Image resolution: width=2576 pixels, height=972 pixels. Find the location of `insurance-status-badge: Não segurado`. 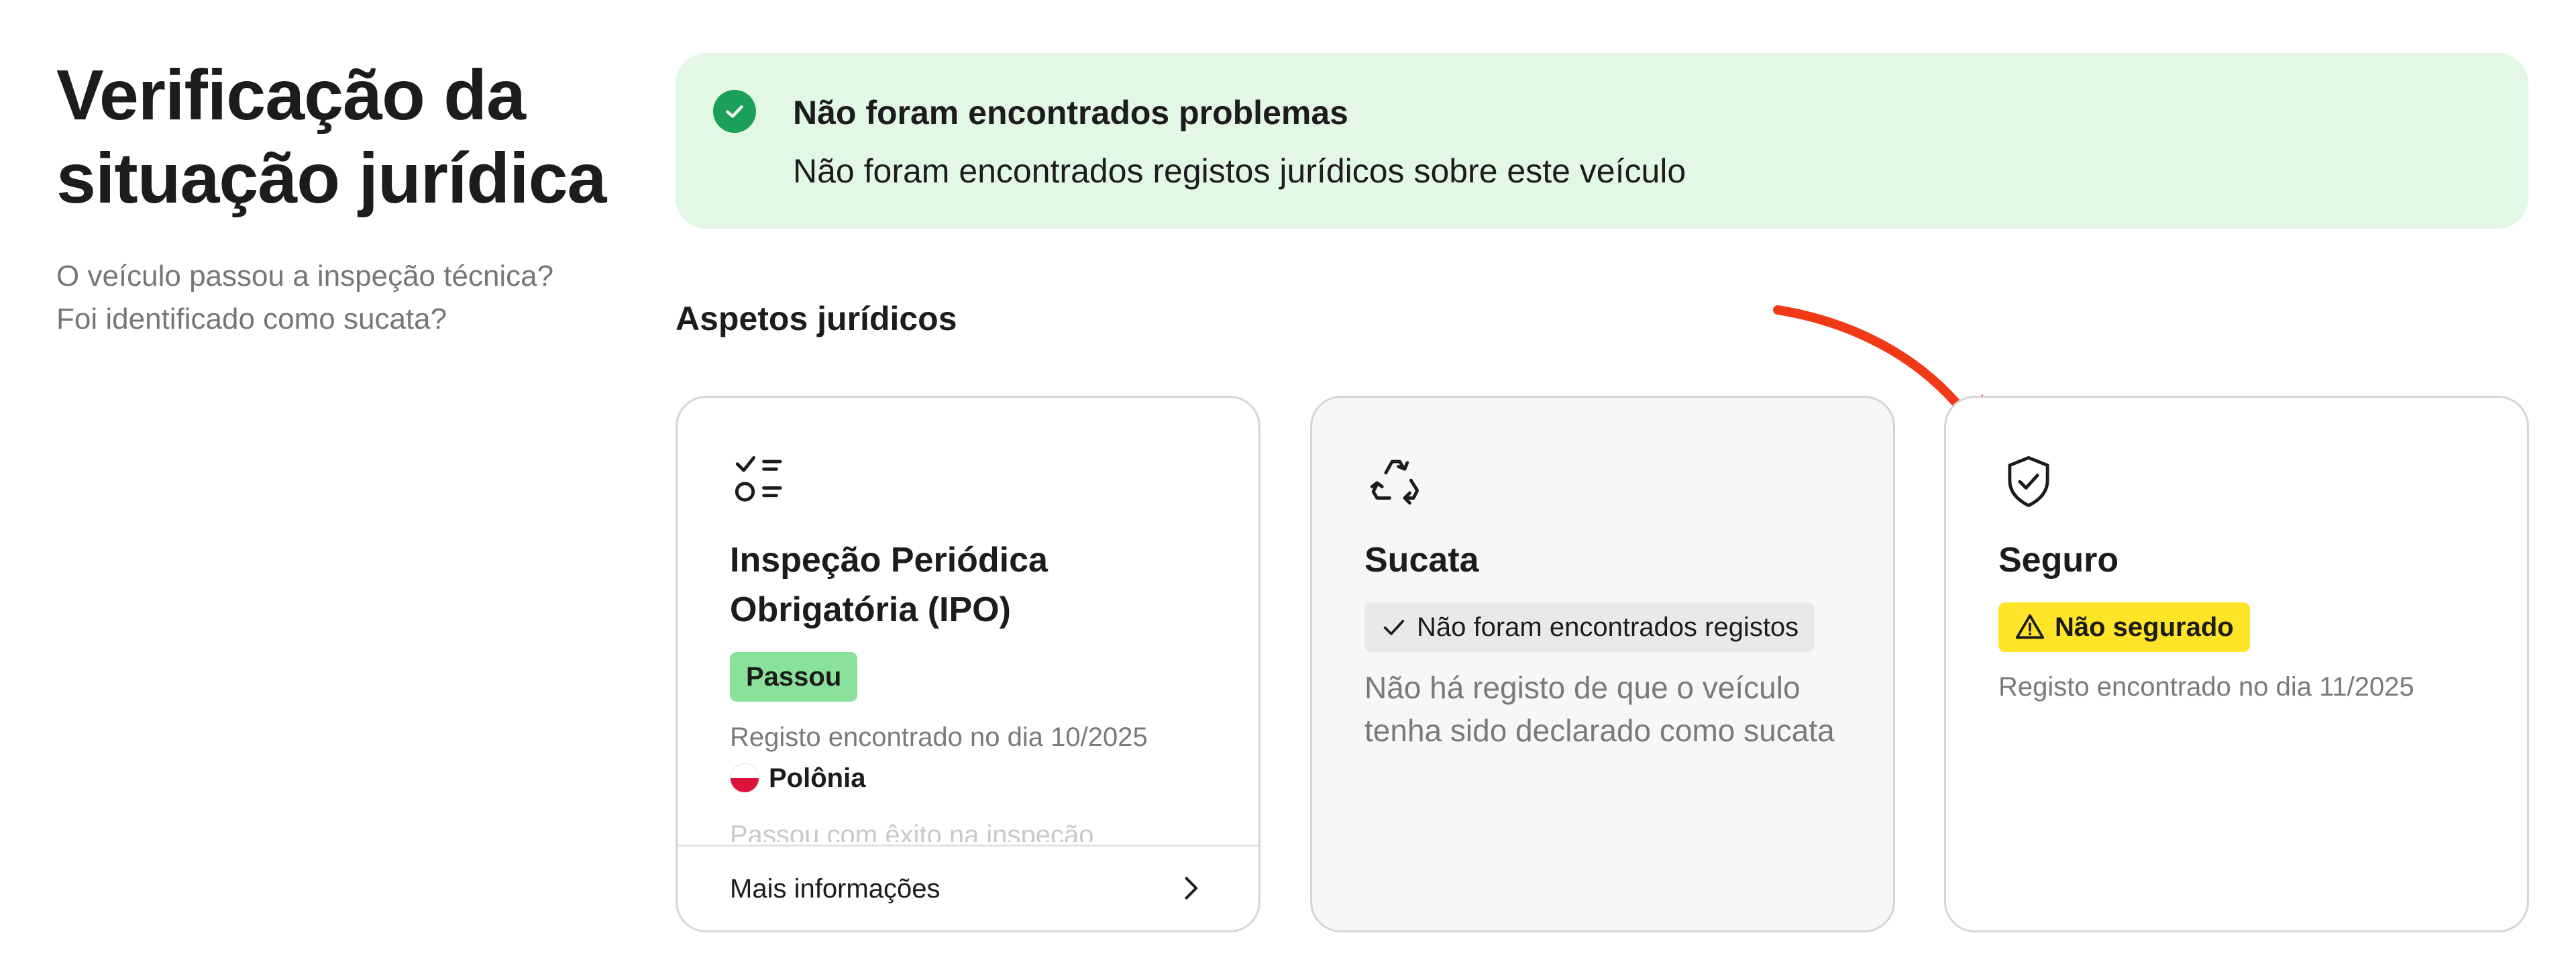

insurance-status-badge: Não segurado is located at coordinates (2124, 627).